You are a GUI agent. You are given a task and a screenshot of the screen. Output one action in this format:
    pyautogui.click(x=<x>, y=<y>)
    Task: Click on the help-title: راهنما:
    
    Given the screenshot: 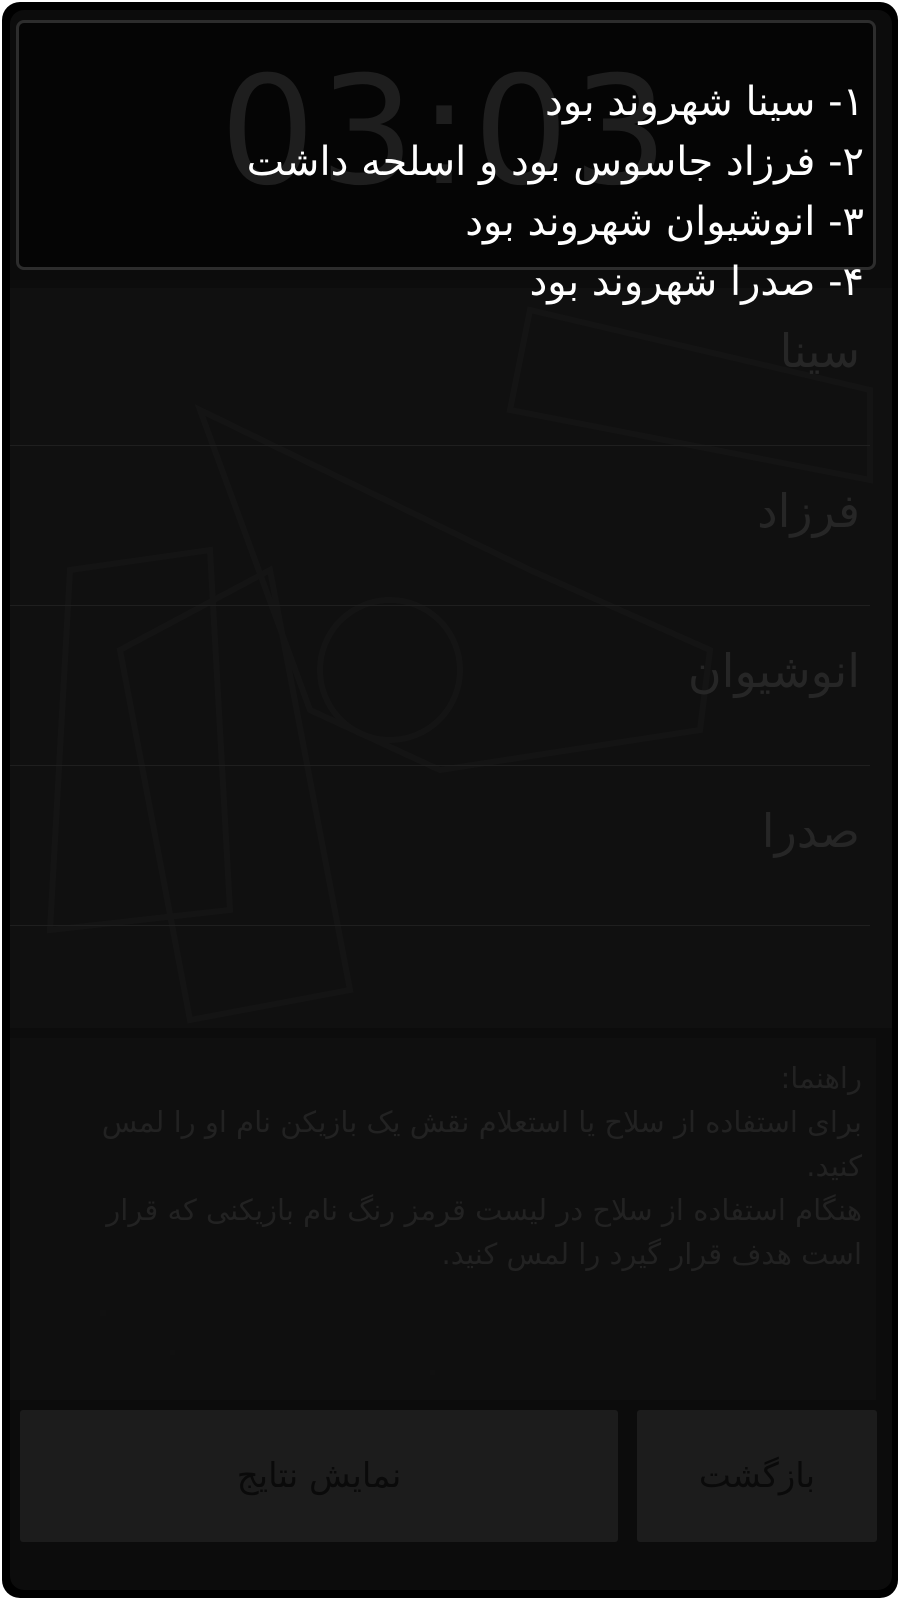 What is the action you would take?
    pyautogui.click(x=821, y=1078)
    